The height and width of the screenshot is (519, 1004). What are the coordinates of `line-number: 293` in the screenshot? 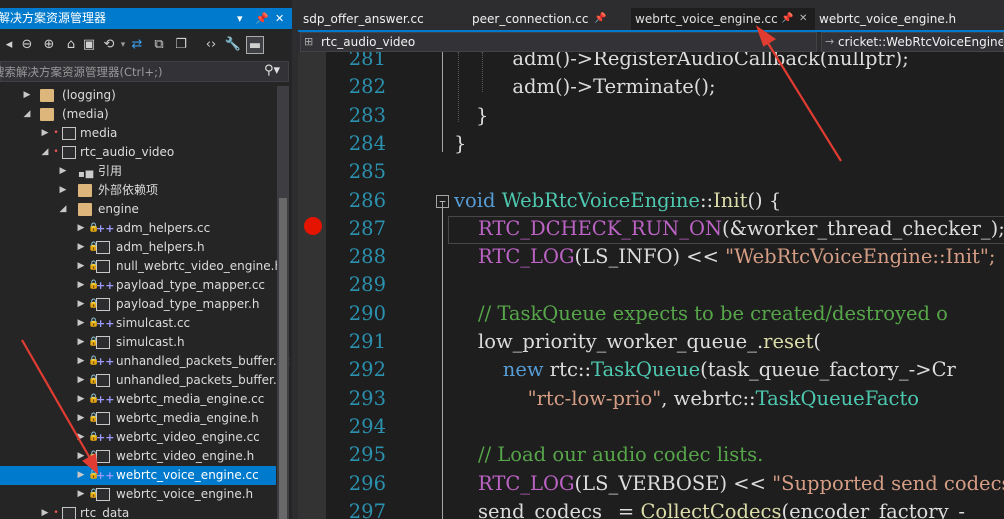 It's located at (367, 398).